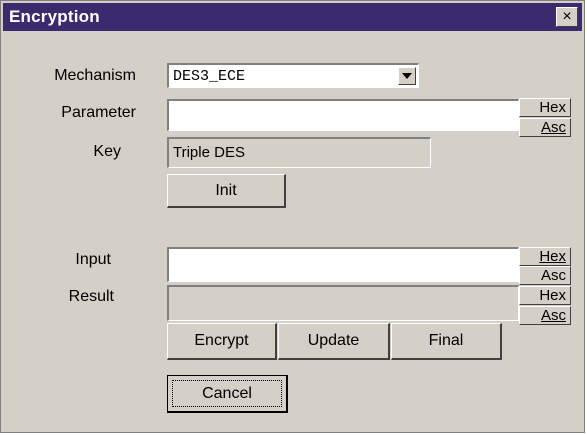  What do you see at coordinates (299, 152) in the screenshot?
I see `key-field: Triple DES` at bounding box center [299, 152].